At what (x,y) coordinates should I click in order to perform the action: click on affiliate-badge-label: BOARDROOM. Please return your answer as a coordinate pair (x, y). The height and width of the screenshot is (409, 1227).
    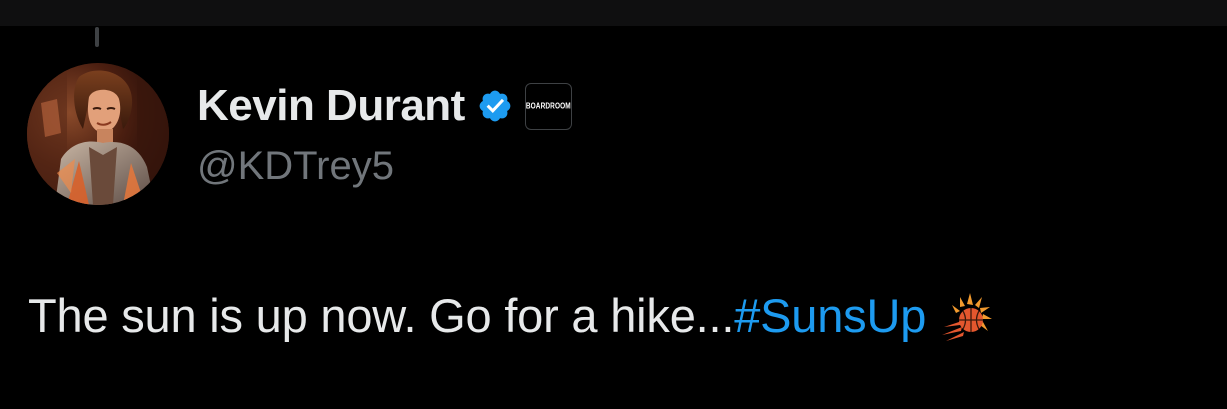
    Looking at the image, I should click on (548, 106).